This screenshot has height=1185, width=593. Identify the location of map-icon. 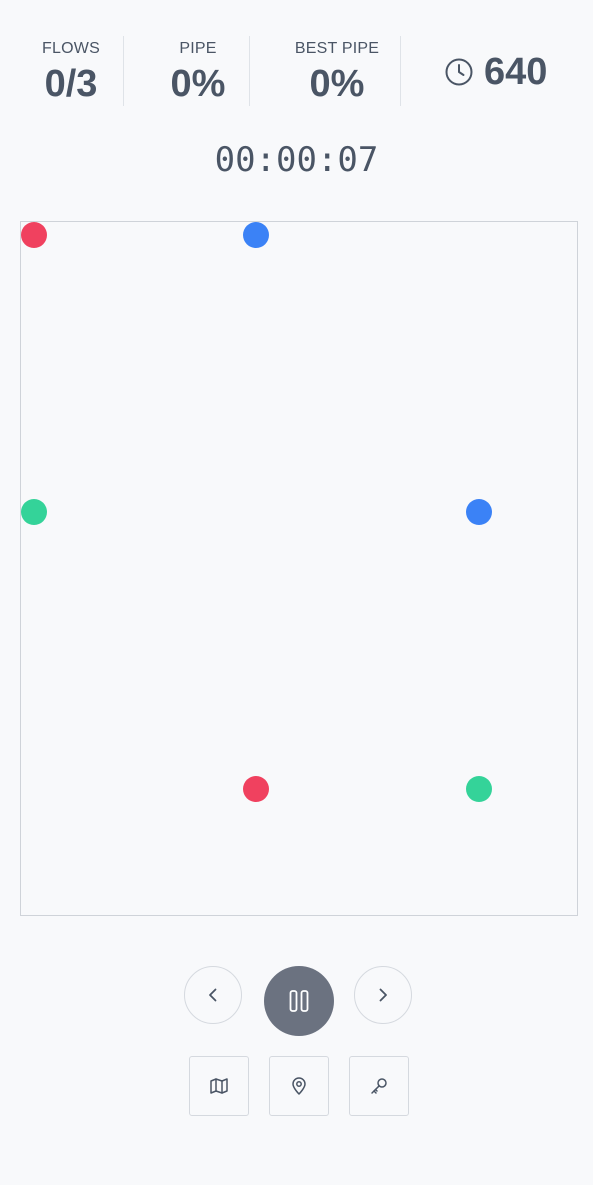
(219, 1086).